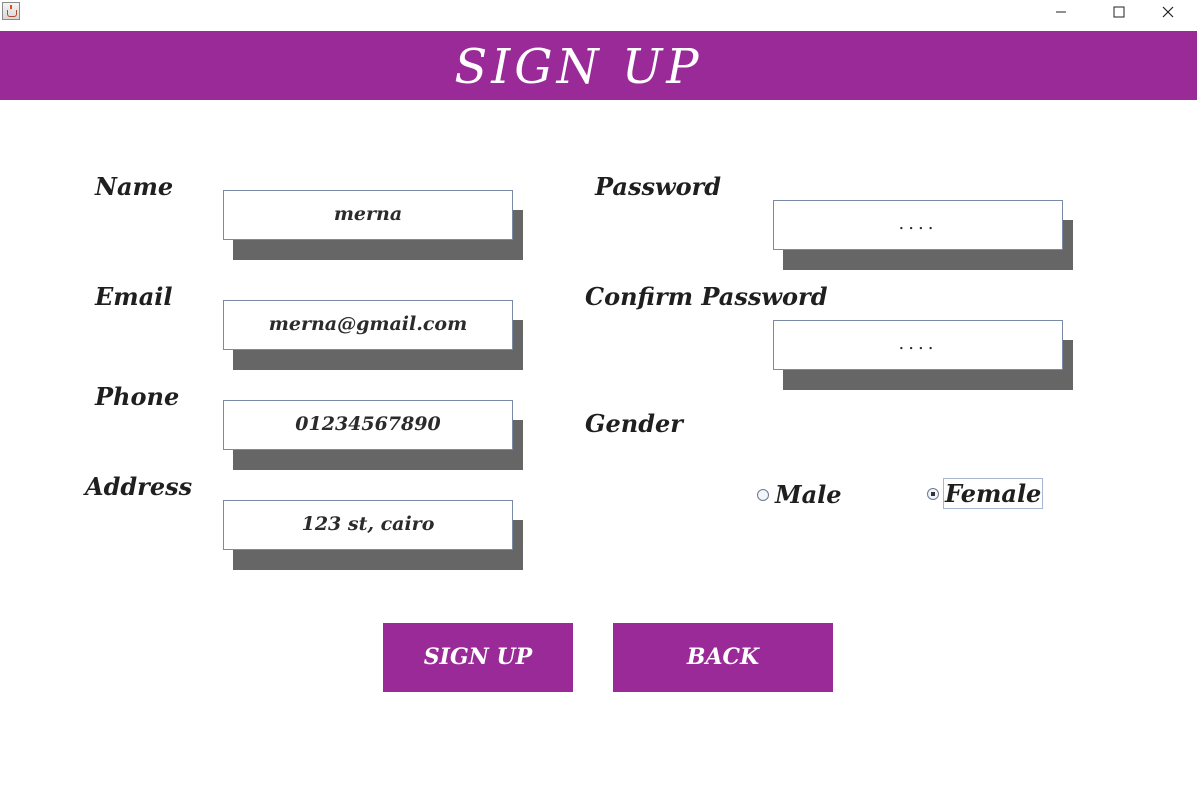  Describe the element at coordinates (478, 657) in the screenshot. I see `signup-button: SIGN UP` at that location.